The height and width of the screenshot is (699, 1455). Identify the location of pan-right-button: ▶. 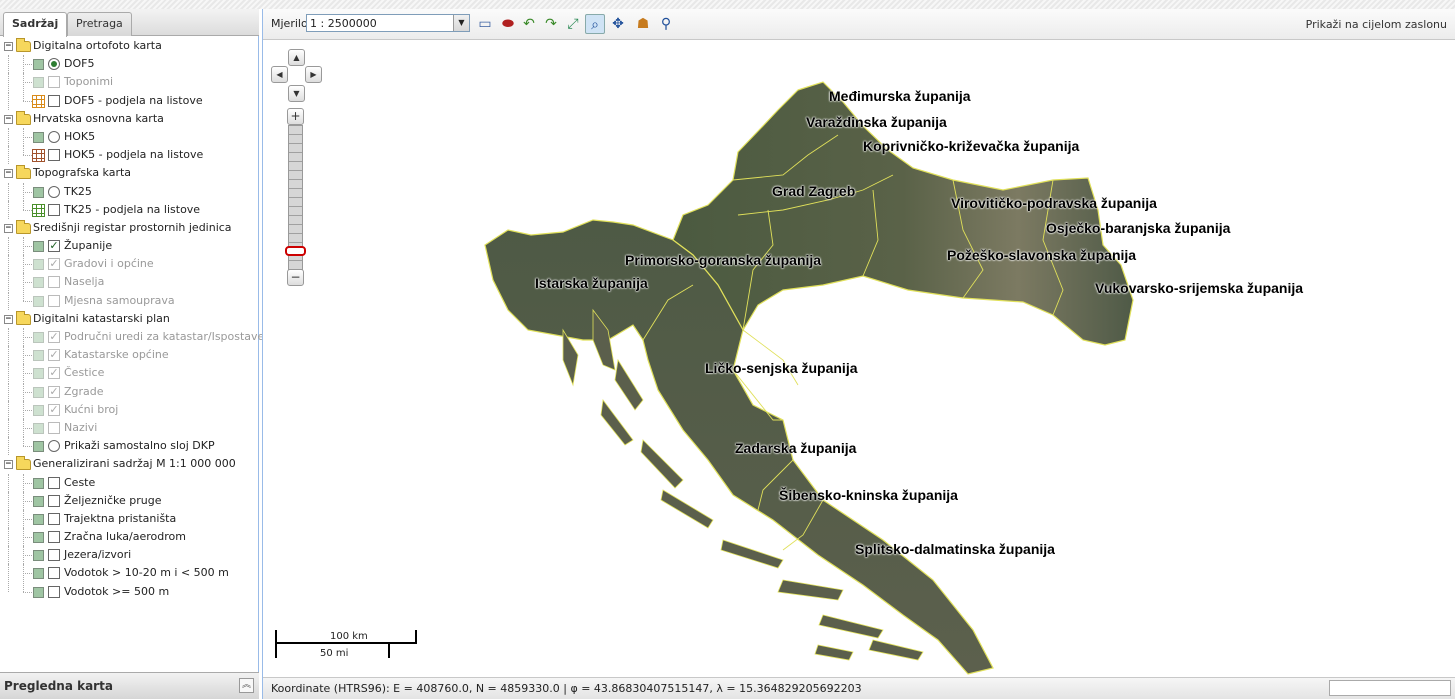
(313, 74).